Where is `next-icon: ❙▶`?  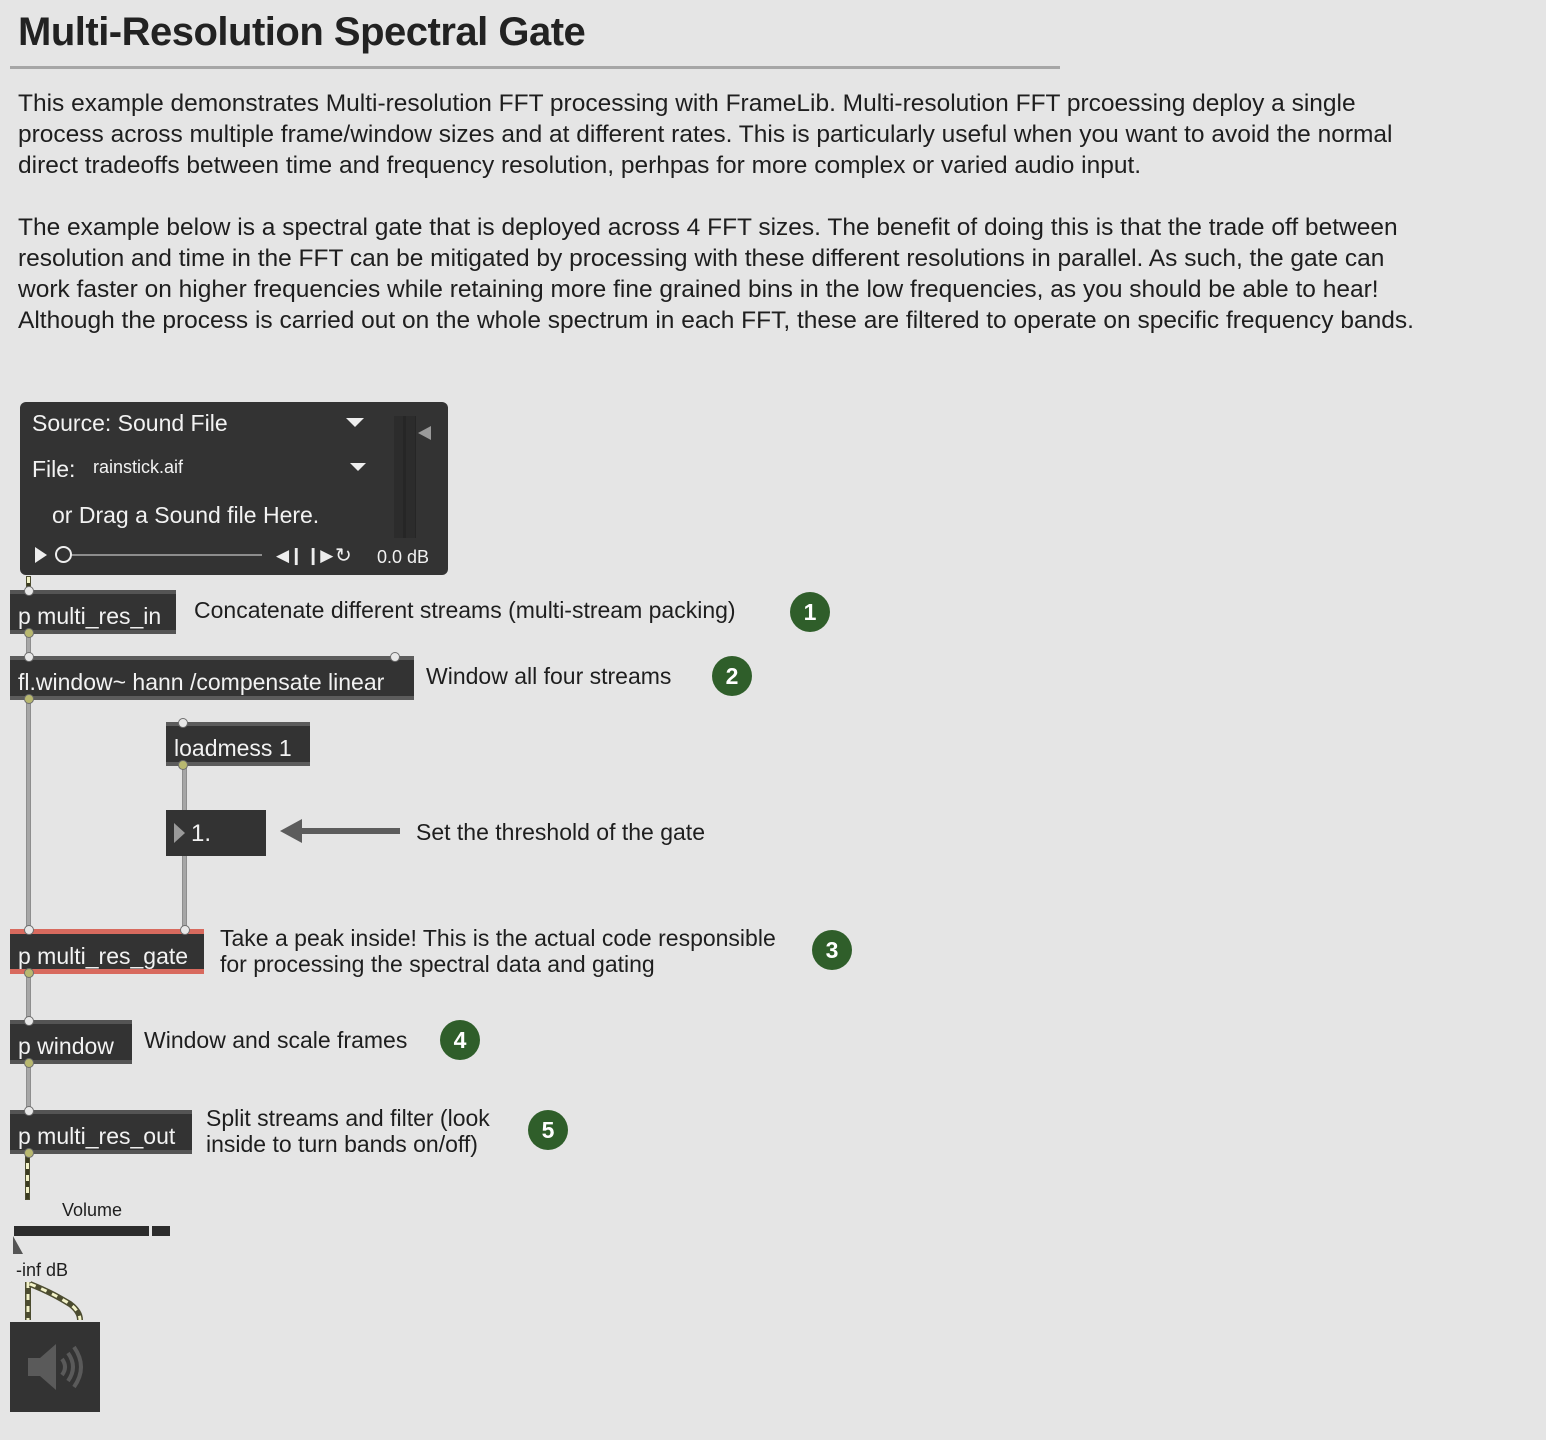
next-icon: ❙▶ is located at coordinates (319, 556).